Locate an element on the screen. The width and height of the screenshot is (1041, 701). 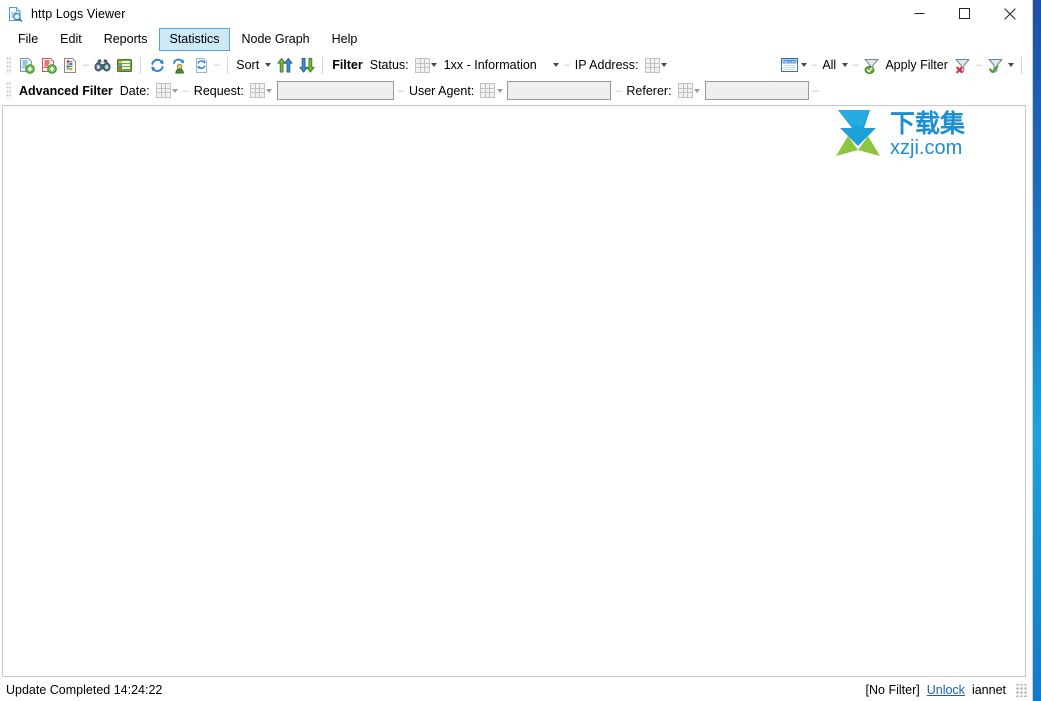
advanced-filter-title: Advanced Filter is located at coordinates (66, 90).